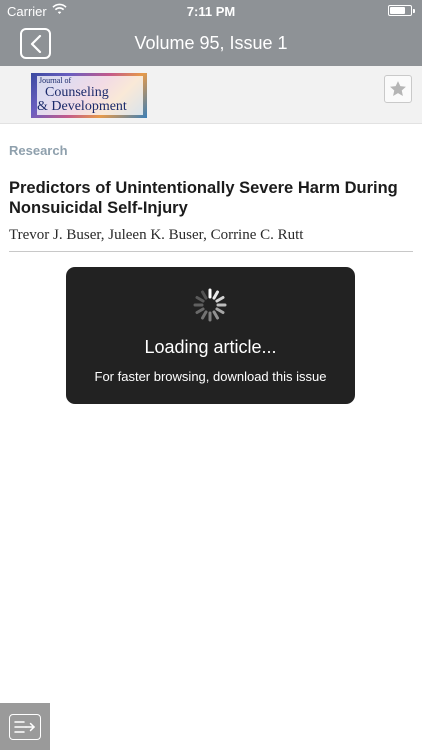 The width and height of the screenshot is (422, 750). What do you see at coordinates (211, 251) in the screenshot?
I see `divider` at bounding box center [211, 251].